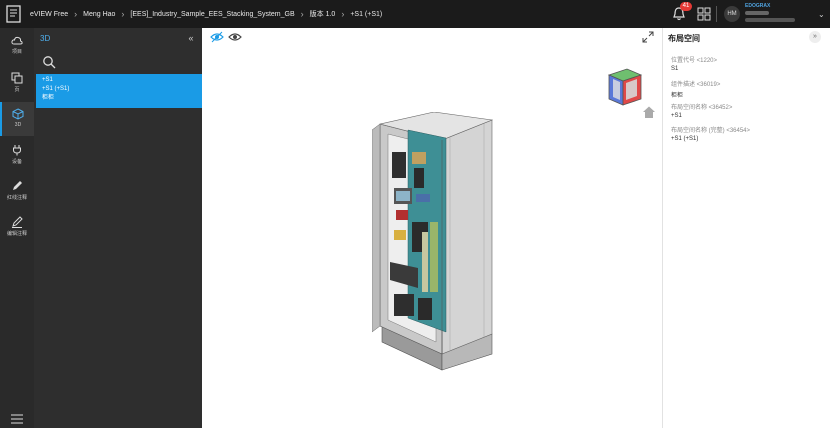 The image size is (830, 428). Describe the element at coordinates (366, 14) in the screenshot. I see `breadcrumb-location: +S1 (+S1)` at that location.